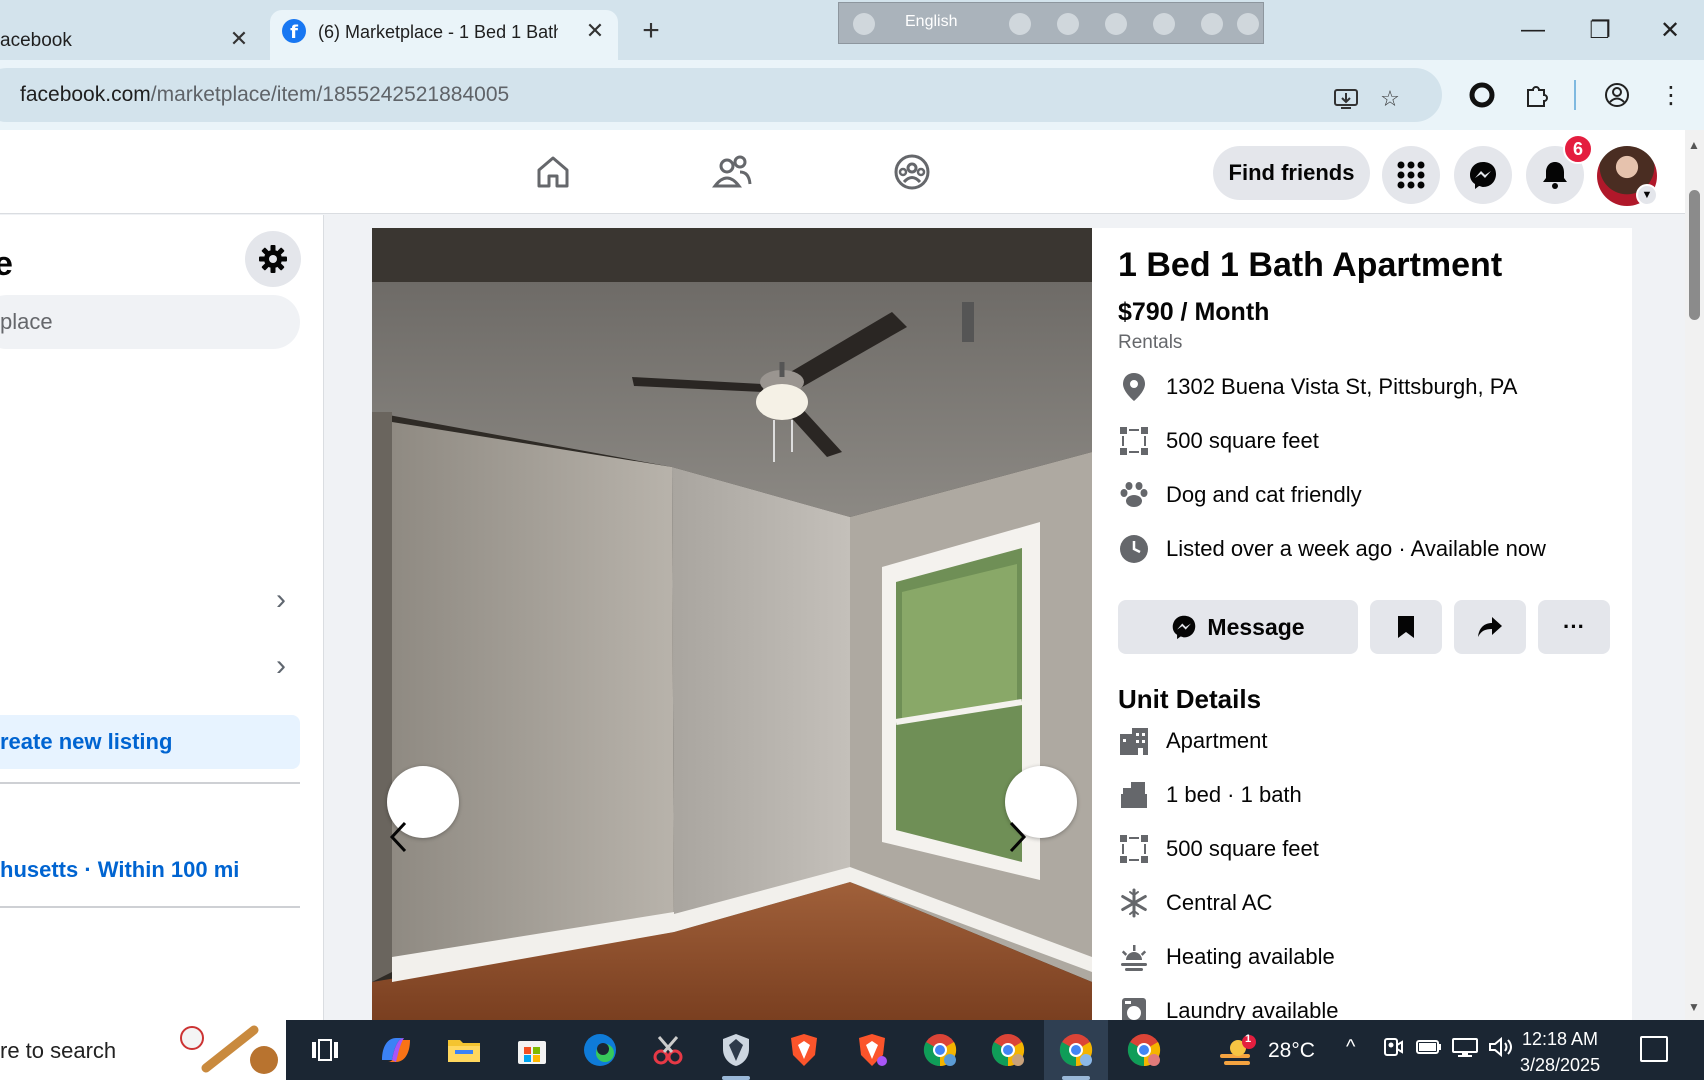 This screenshot has width=1704, height=1080. Describe the element at coordinates (1670, 30) in the screenshot. I see `close-window-icon: ✕` at that location.